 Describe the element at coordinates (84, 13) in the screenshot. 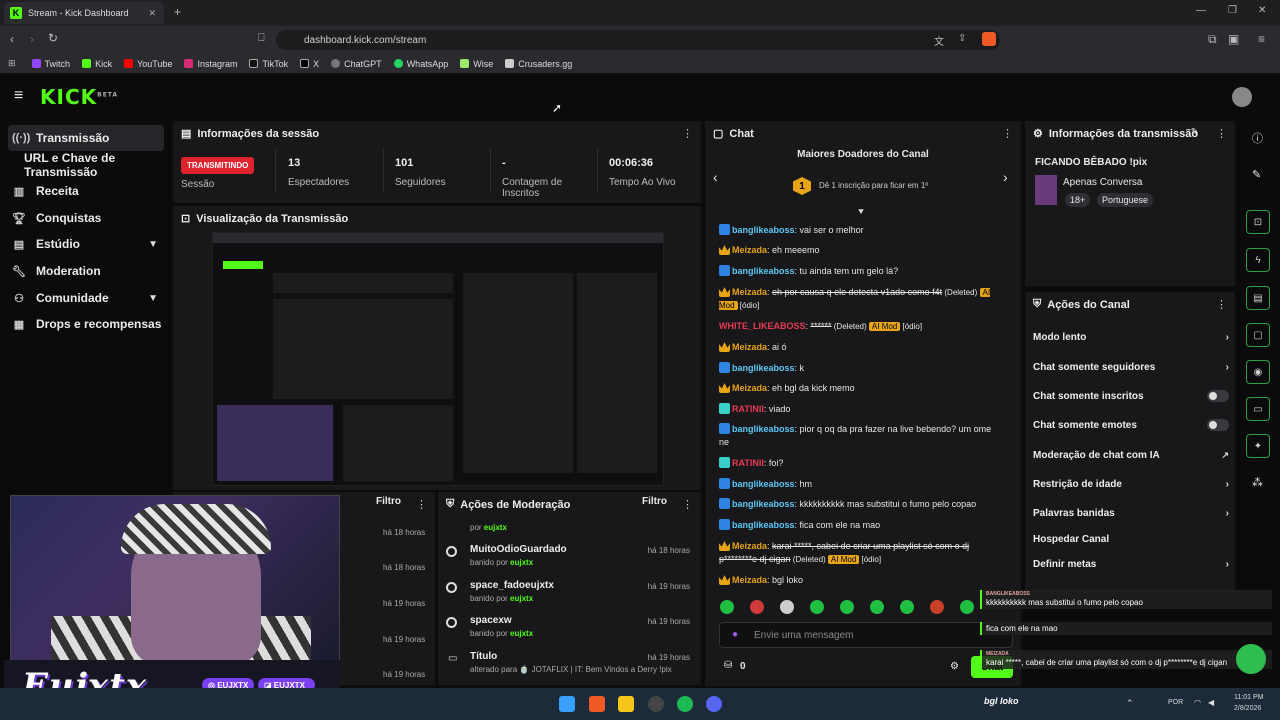

I see `browser-tab: K Stream - Kick Dashboard ✕` at that location.